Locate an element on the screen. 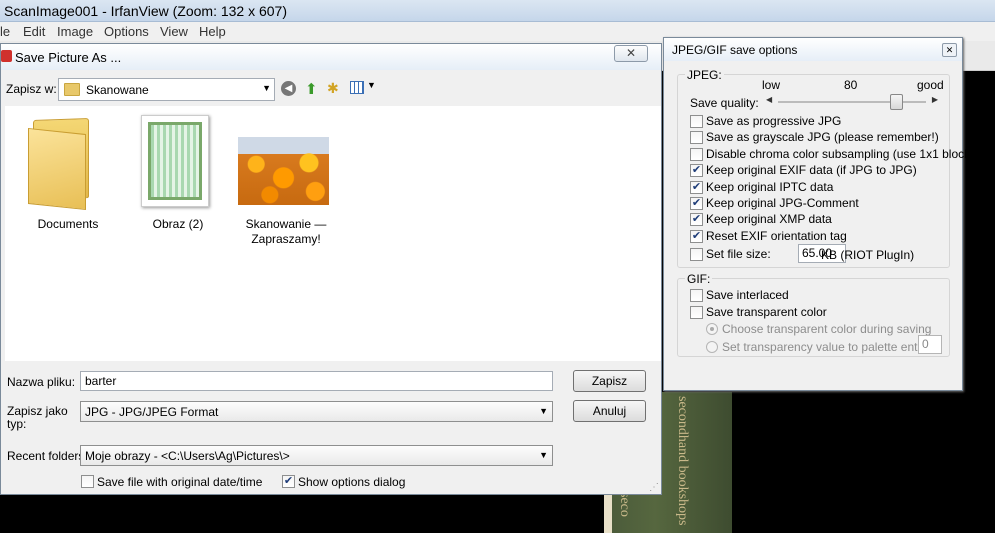  jpeg-option-label: Keep original JPG-Comment is located at coordinates (782, 203).